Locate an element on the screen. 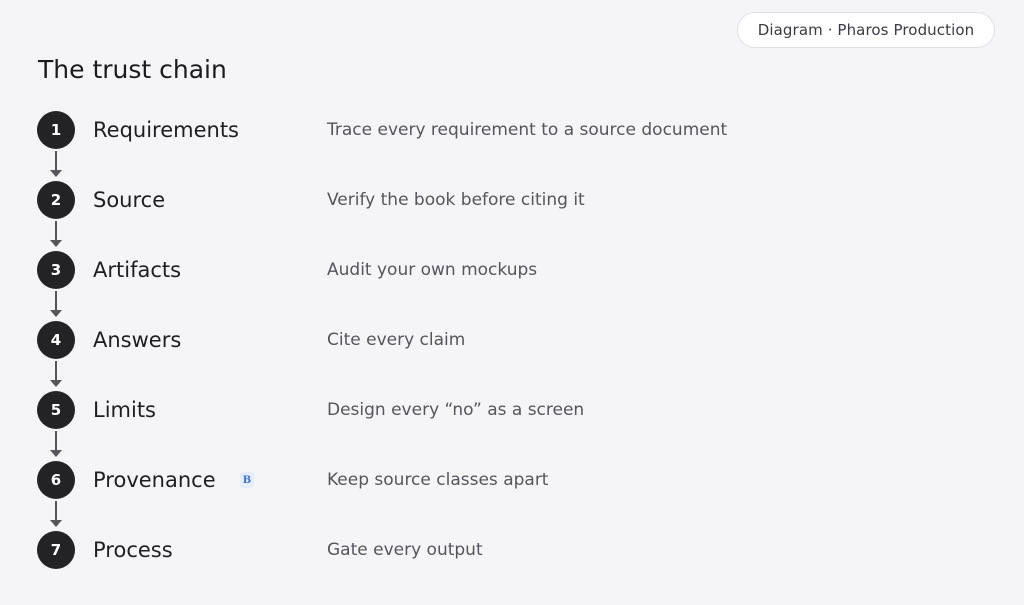 This screenshot has width=1024, height=605. step-label: Process is located at coordinates (133, 550).